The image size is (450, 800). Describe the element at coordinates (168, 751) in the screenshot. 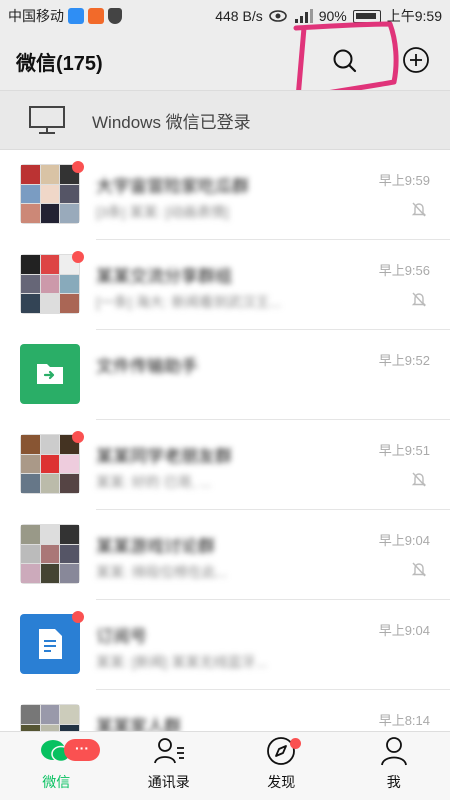

I see `contacts-icon` at that location.